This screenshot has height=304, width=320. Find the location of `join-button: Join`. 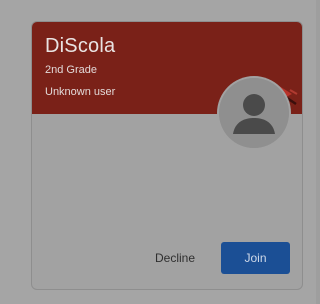

join-button: Join is located at coordinates (255, 258).